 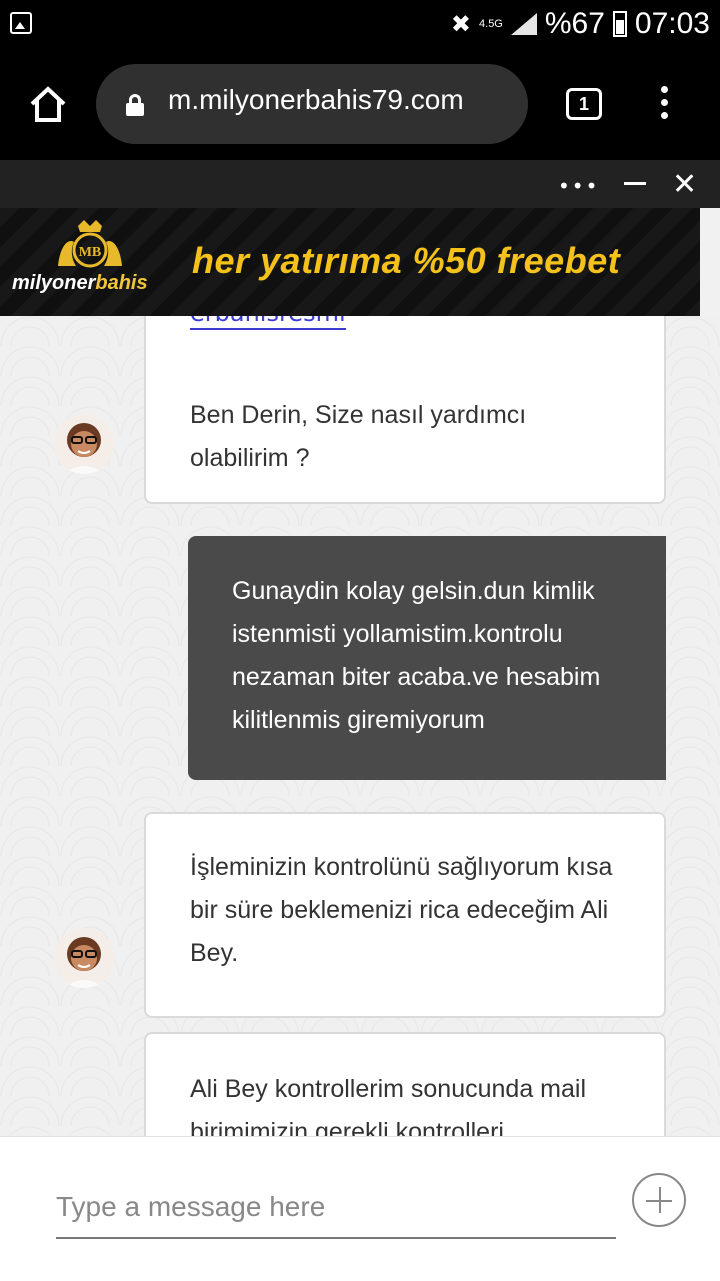 I want to click on add-attachment-button, so click(x=659, y=1200).